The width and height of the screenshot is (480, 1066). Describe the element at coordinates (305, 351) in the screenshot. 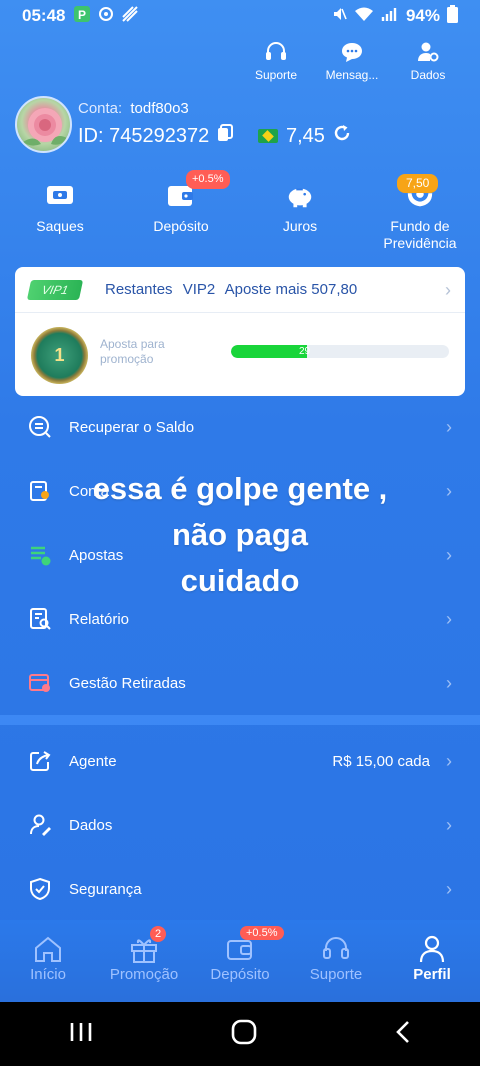

I see `progress-text: 29` at that location.